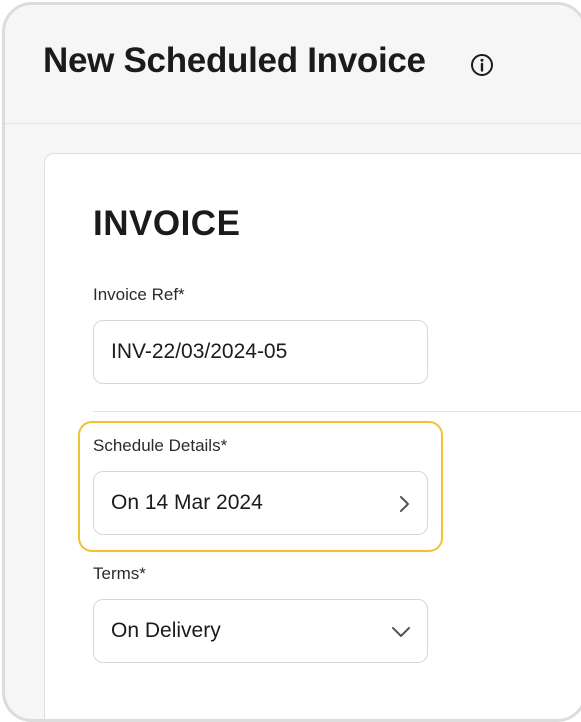  I want to click on terms-value: On Delivery, so click(166, 630).